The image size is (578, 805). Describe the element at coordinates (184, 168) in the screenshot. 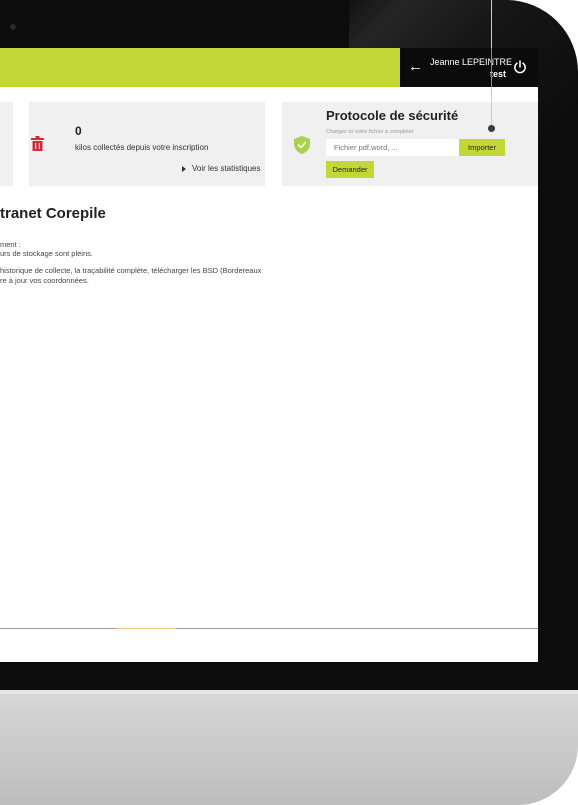

I see `triangle-right-icon` at that location.